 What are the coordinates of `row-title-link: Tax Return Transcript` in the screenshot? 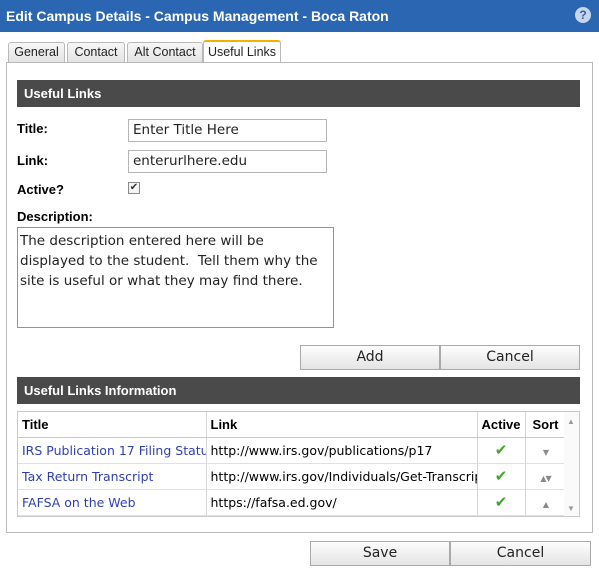 It's located at (112, 476).